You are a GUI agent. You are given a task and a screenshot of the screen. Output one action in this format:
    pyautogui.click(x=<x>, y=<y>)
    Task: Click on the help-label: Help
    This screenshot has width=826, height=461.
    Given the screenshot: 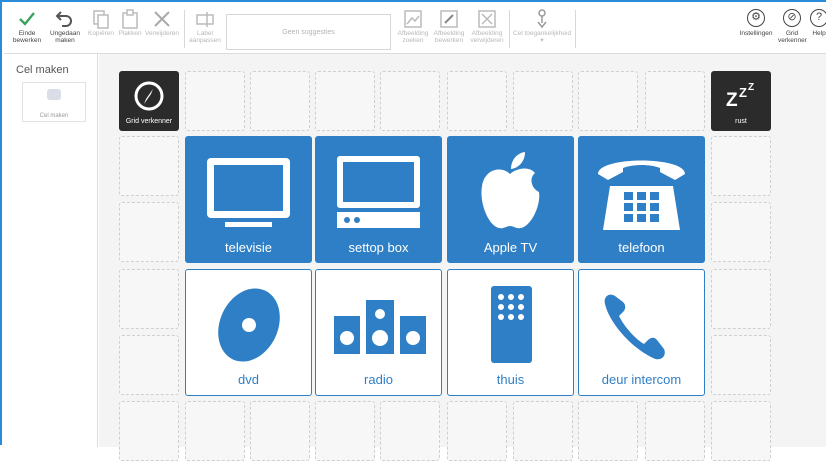 What is the action you would take?
    pyautogui.click(x=819, y=33)
    